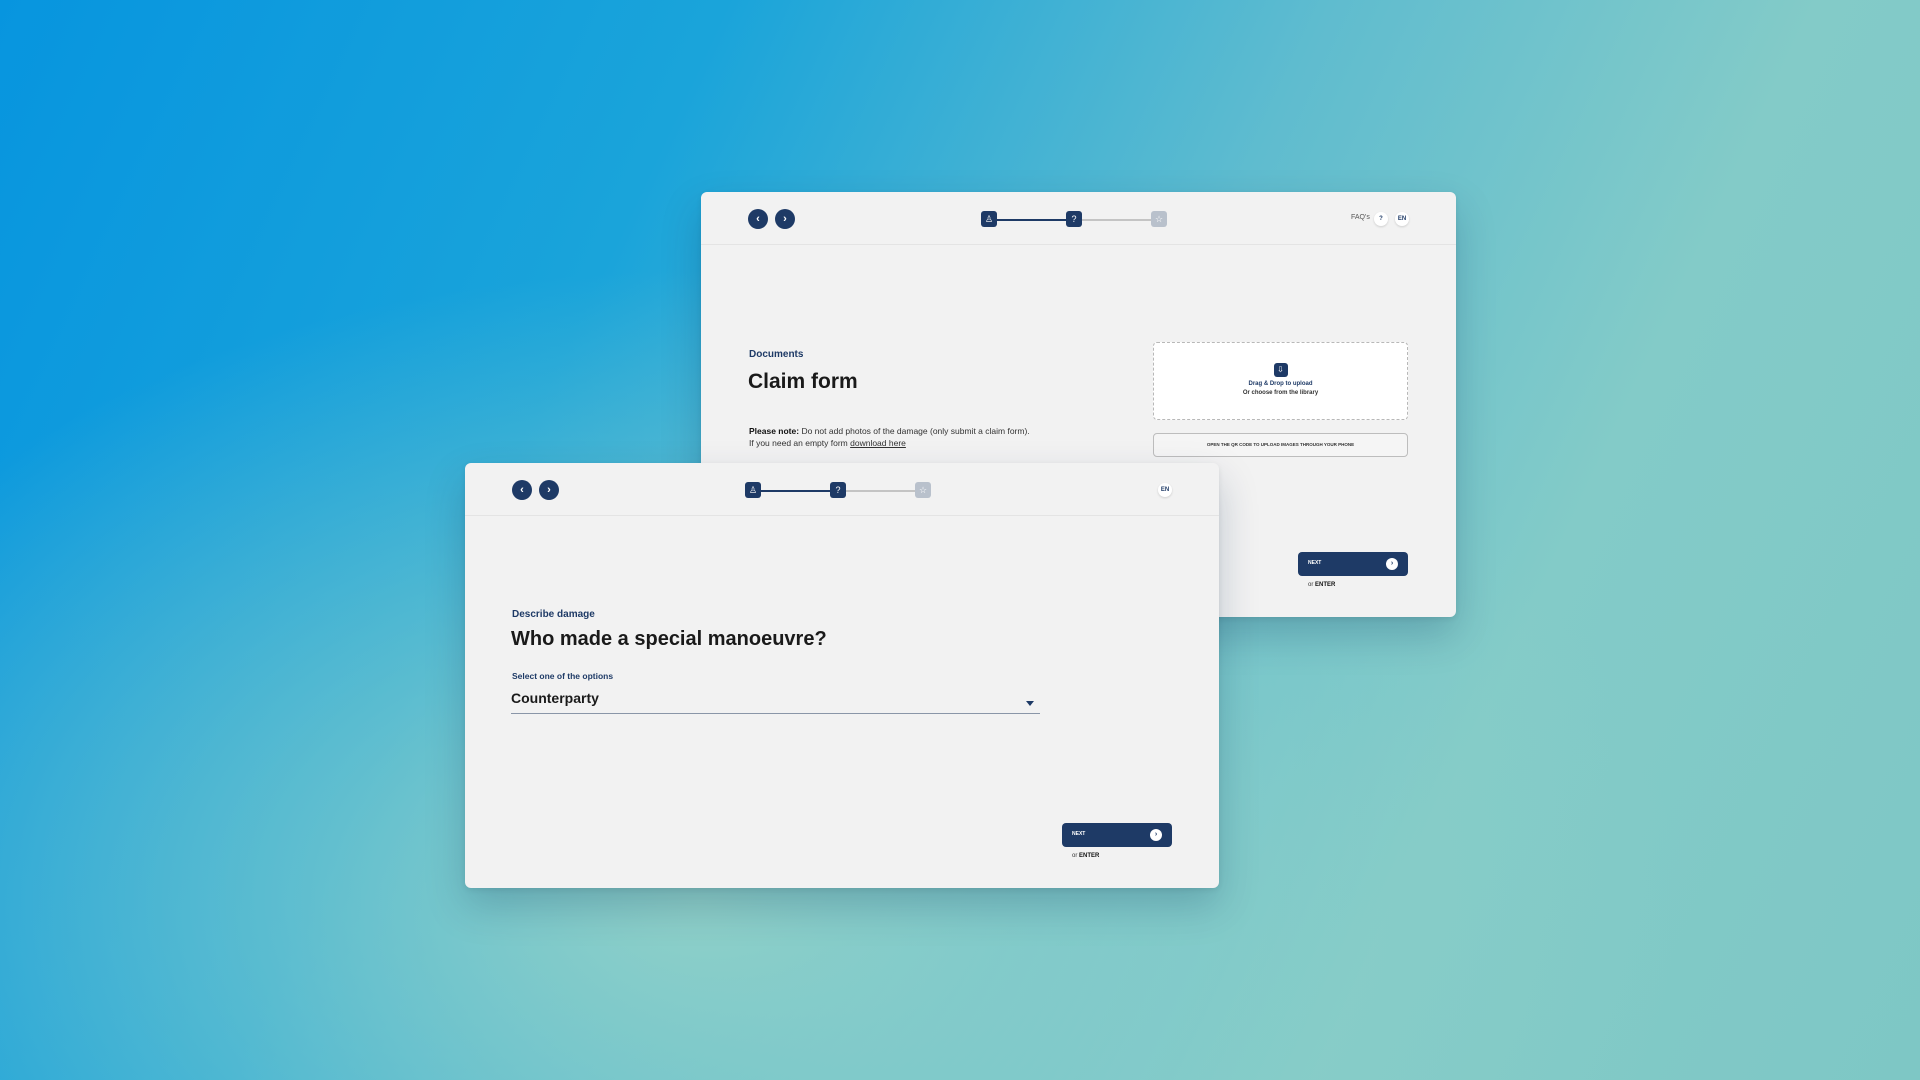  What do you see at coordinates (1280, 370) in the screenshot?
I see `upload-icon: ⇩` at bounding box center [1280, 370].